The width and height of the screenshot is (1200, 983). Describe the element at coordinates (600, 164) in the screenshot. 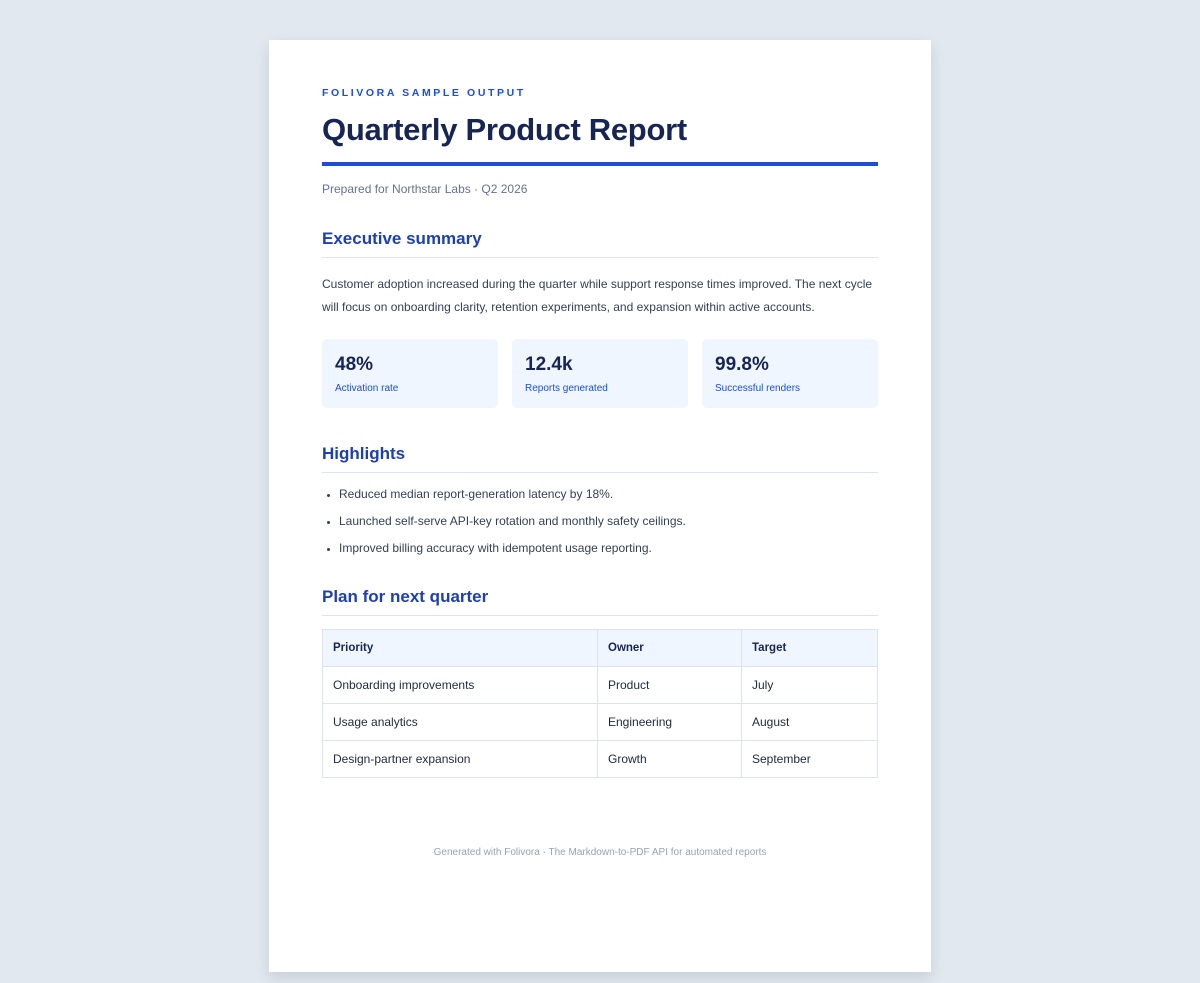

I see `title-divider` at that location.